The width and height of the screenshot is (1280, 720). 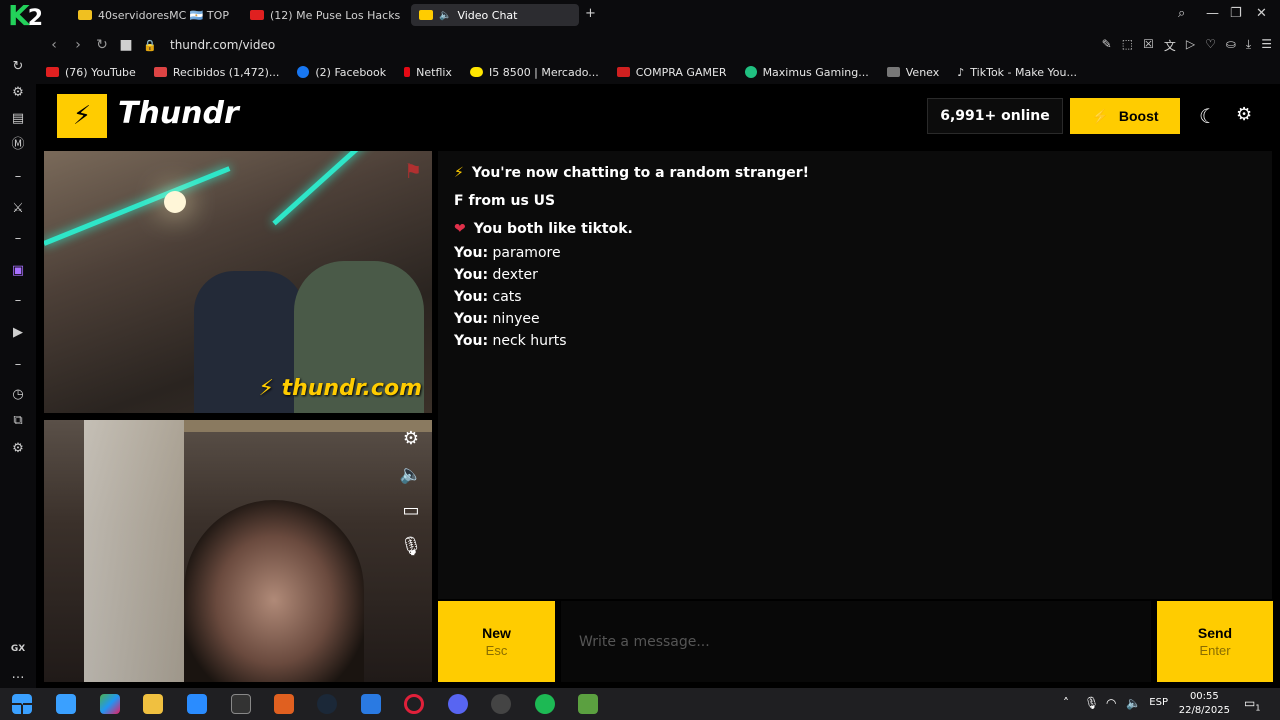 I want to click on video-camera-icon: ▭, so click(x=411, y=511).